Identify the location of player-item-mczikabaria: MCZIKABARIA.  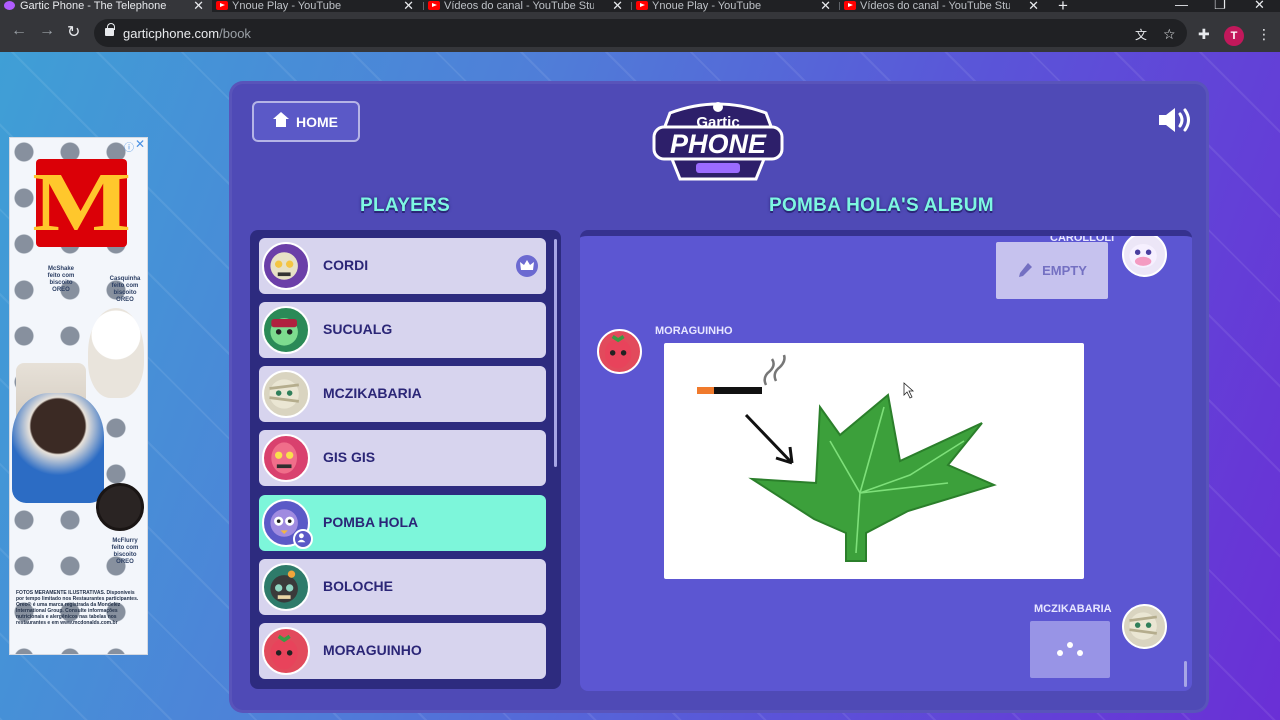
(402, 394).